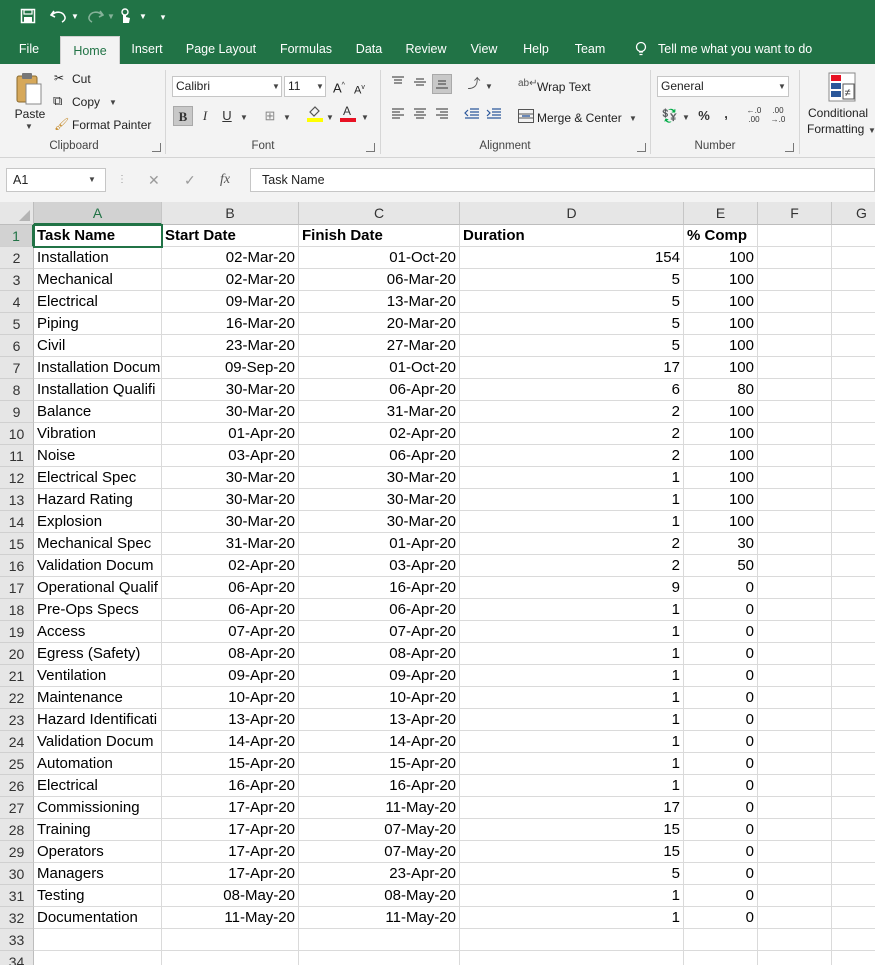 This screenshot has width=875, height=965. I want to click on table-cell: 10-Apr-20, so click(230, 698).